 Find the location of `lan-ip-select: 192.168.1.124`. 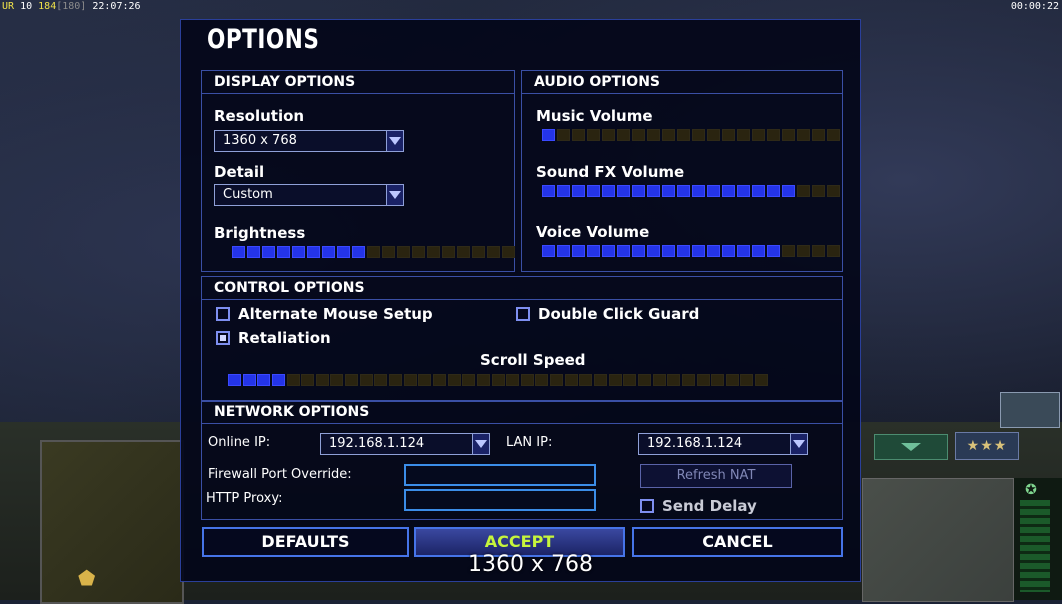

lan-ip-select: 192.168.1.124 is located at coordinates (723, 444).